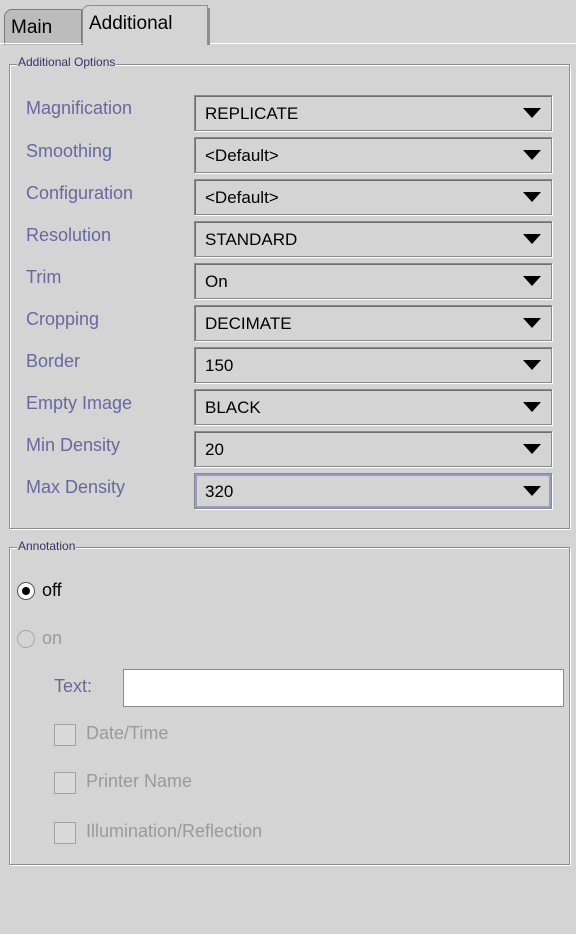  What do you see at coordinates (80, 193) in the screenshot?
I see `configuration-label: Configuration` at bounding box center [80, 193].